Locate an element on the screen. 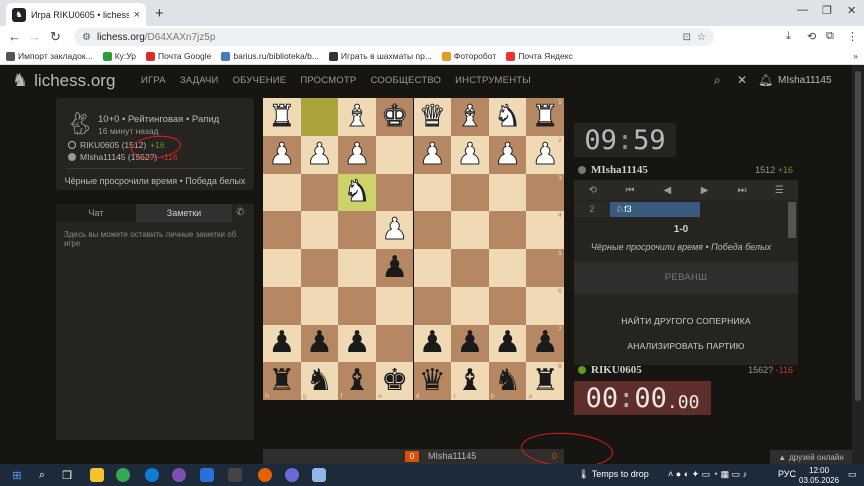  analyse-button: АНАЛИЗИРОВАТЬ ПАРТИЮ is located at coordinates (686, 346).